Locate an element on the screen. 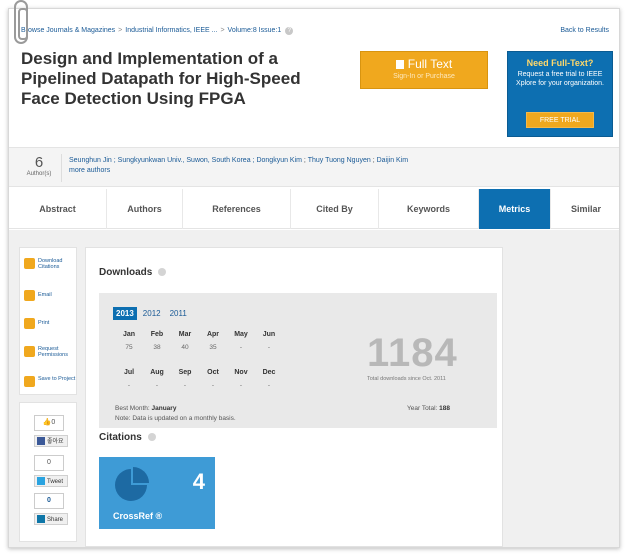 Image resolution: width=629 pixels, height=556 pixels. paper-clip-decoration is located at coordinates (21, 22).